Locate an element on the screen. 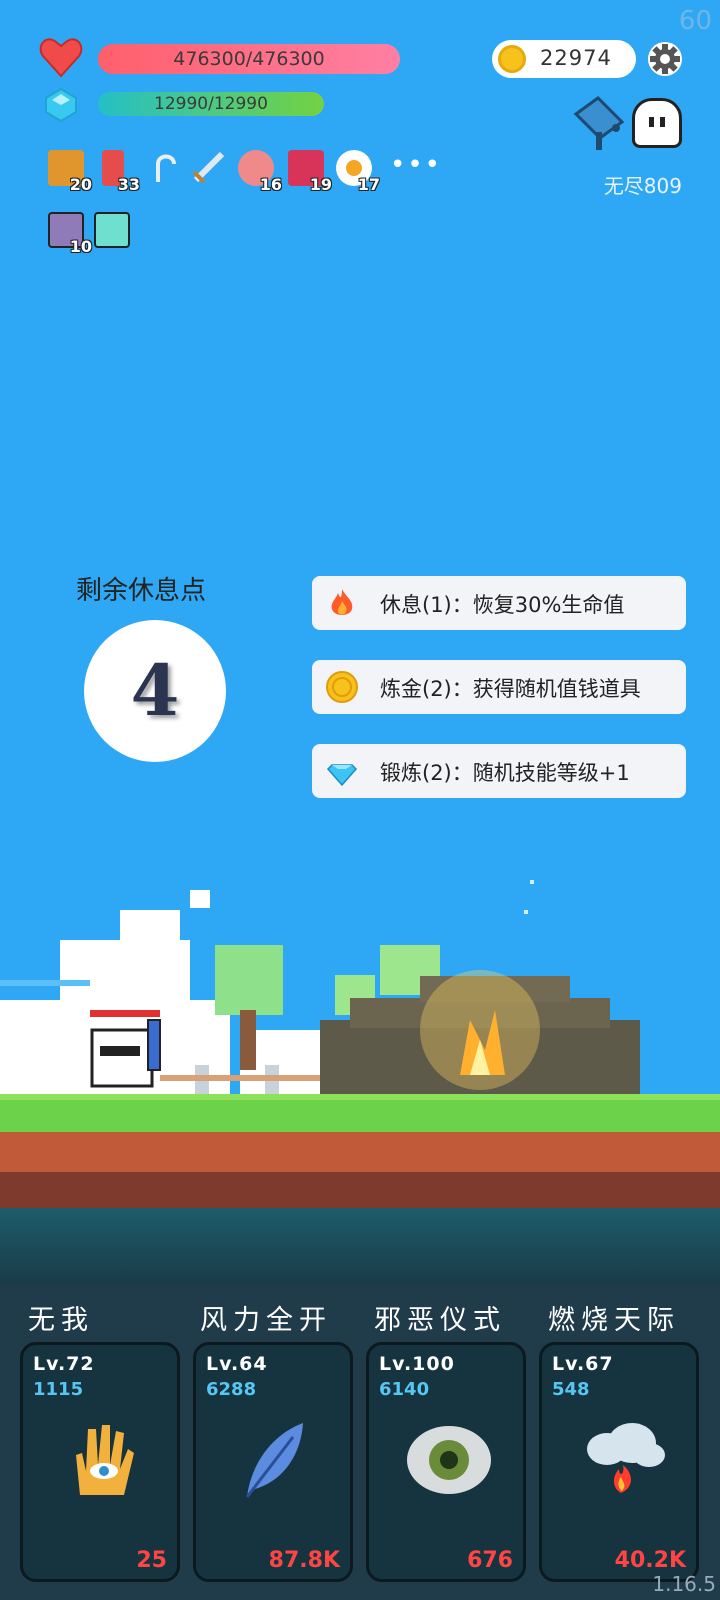 The width and height of the screenshot is (720, 1600). hook-icon is located at coordinates (166, 168).